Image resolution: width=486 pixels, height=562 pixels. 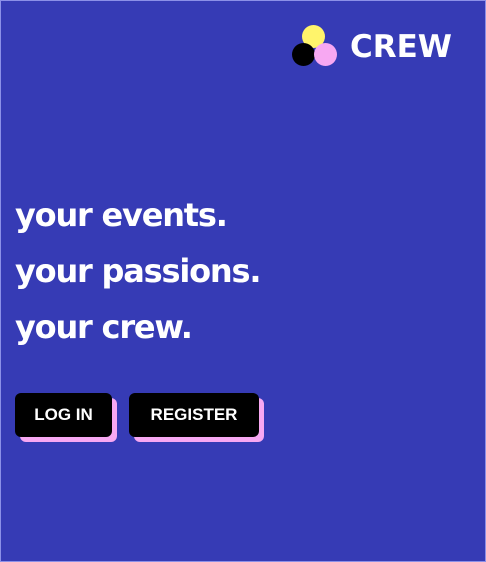 I want to click on hero-line-events: your events., so click(x=121, y=215).